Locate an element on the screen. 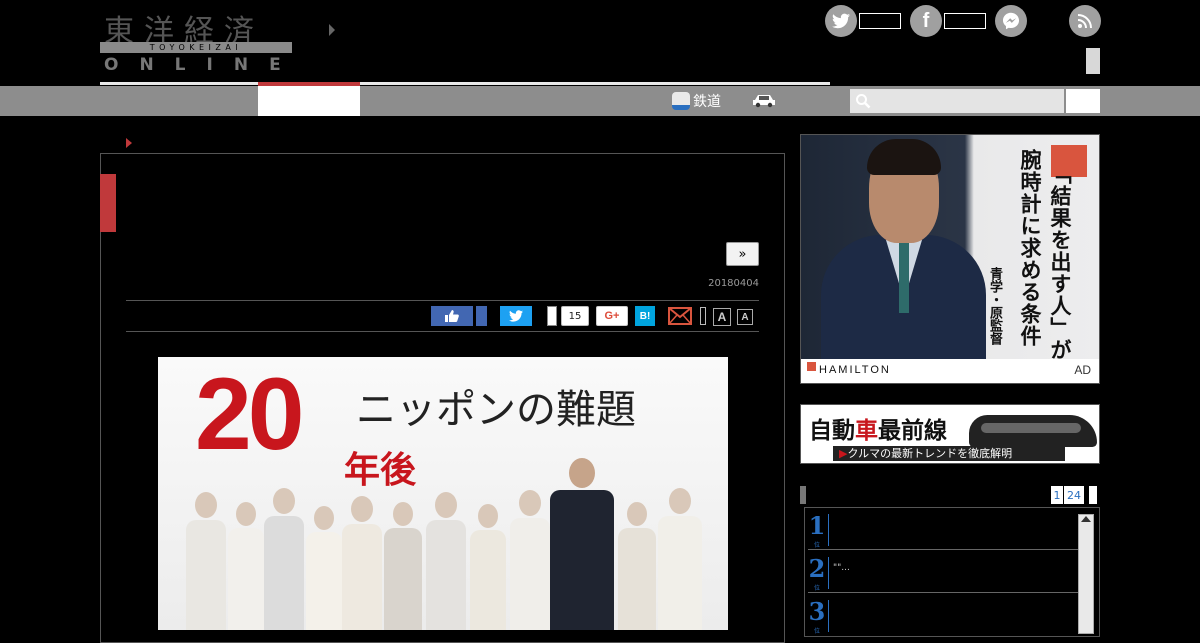 The image size is (1200, 643). tweet-button is located at coordinates (516, 316).